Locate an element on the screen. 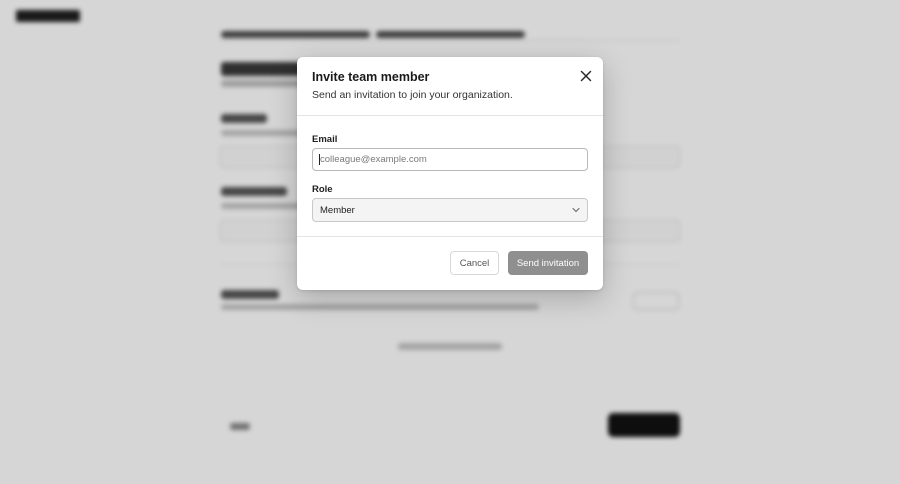 This screenshot has width=900, height=484. email-input is located at coordinates (450, 159).